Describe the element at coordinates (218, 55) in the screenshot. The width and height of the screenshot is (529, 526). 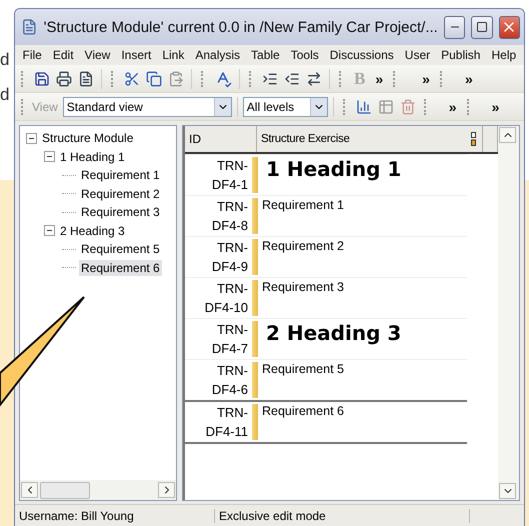
I see `menu-item: Analysis` at that location.